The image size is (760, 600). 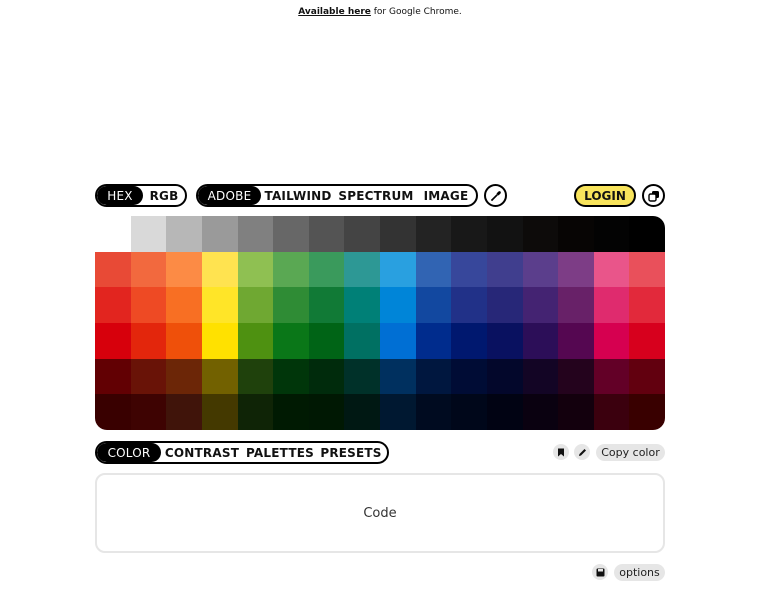 I want to click on code-output: Code, so click(x=380, y=513).